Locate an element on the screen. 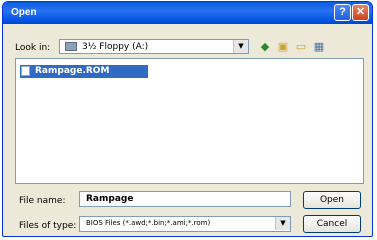 The image size is (377, 240). open-button: Open is located at coordinates (332, 200).